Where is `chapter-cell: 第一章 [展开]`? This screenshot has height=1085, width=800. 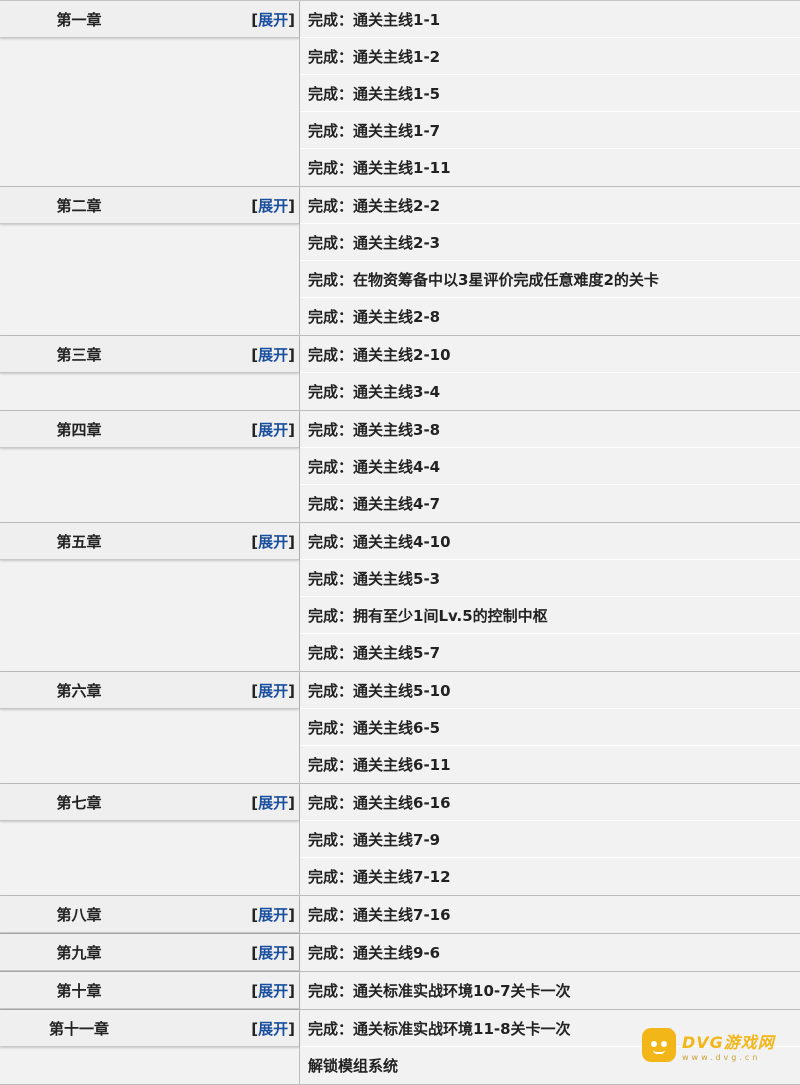 chapter-cell: 第一章 [展开] is located at coordinates (150, 93).